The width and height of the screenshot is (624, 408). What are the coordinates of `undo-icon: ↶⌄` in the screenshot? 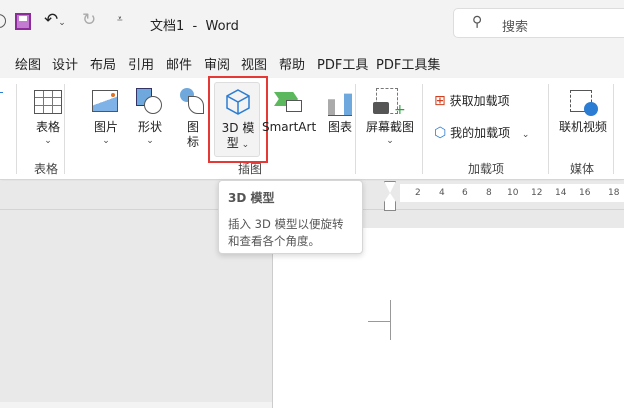 It's located at (55, 20).